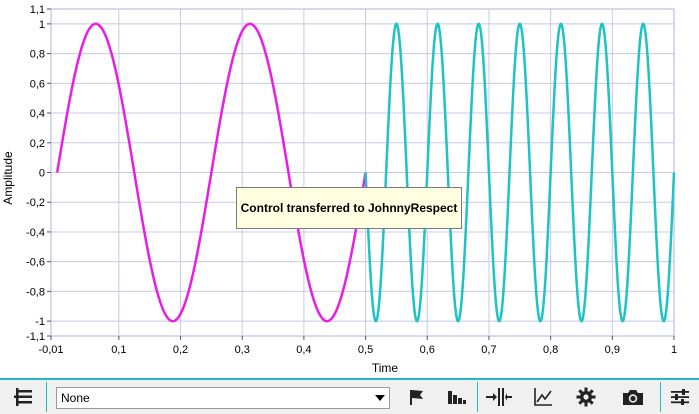 Image resolution: width=699 pixels, height=414 pixels. What do you see at coordinates (633, 397) in the screenshot?
I see `camera-icon` at bounding box center [633, 397].